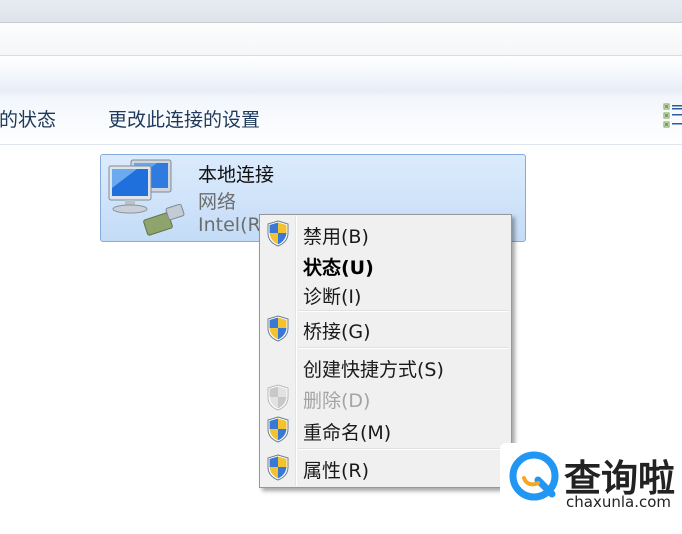 Image resolution: width=682 pixels, height=534 pixels. I want to click on view-status-button: 的状态, so click(28, 118).